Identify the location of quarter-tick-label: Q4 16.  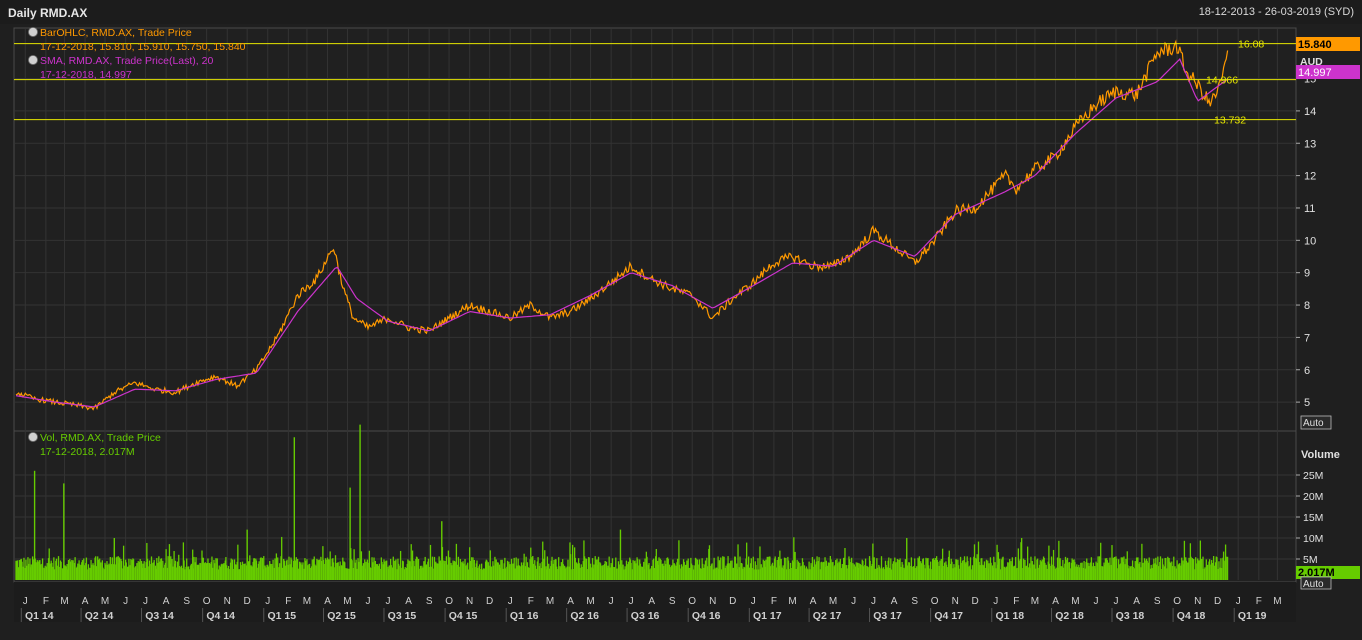
(706, 616).